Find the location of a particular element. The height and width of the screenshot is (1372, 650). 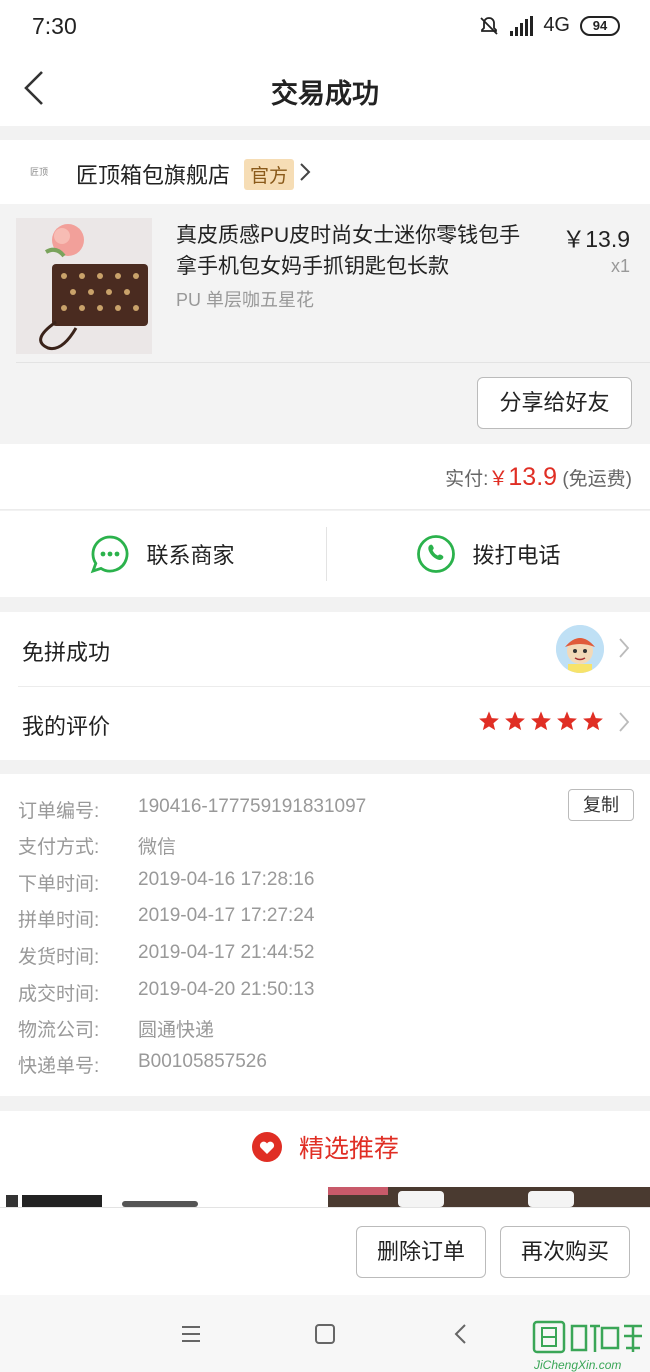

shipping-note: (免运费) is located at coordinates (597, 479).